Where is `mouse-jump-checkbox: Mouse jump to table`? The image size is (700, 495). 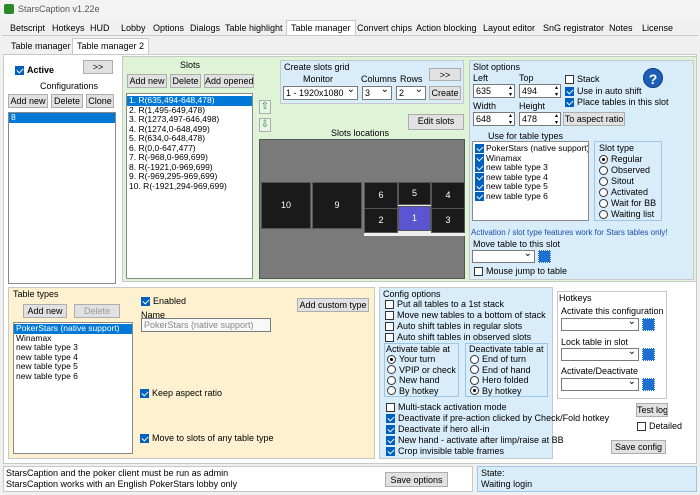 mouse-jump-checkbox: Mouse jump to table is located at coordinates (520, 271).